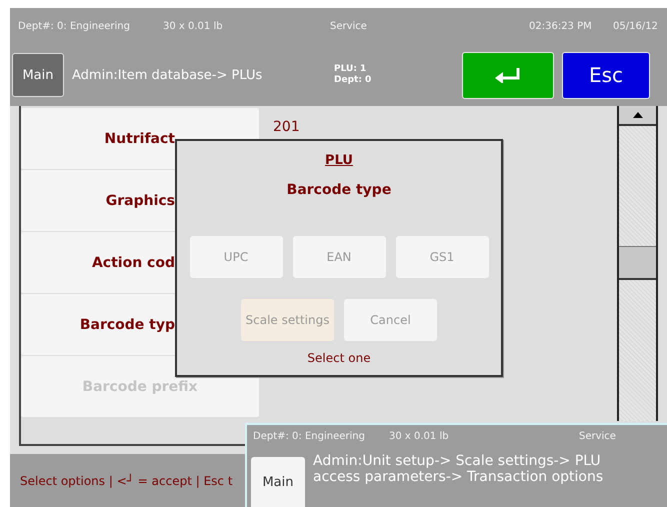 This screenshot has width=667, height=507. I want to click on time-label: 02:36:23 PM, so click(561, 26).